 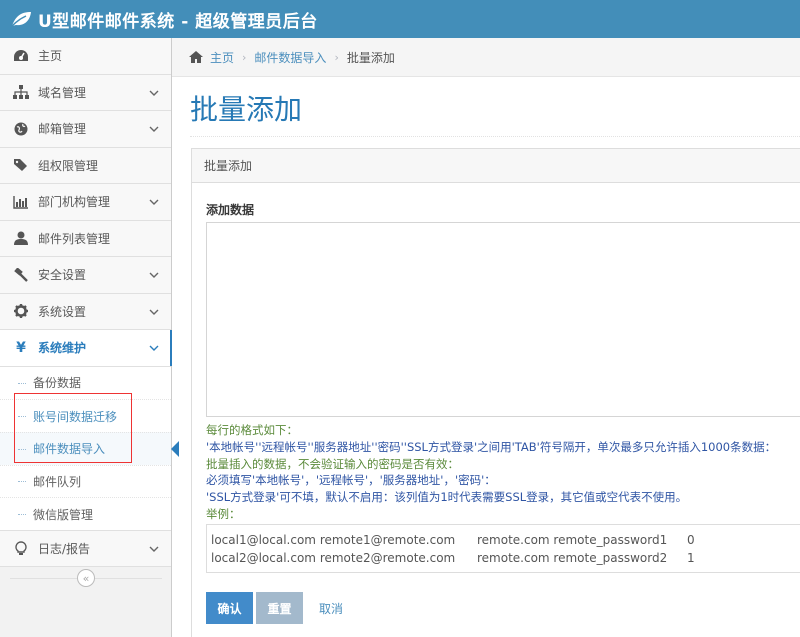 I want to click on submenu-item-label: 邮件队列, so click(x=57, y=481).